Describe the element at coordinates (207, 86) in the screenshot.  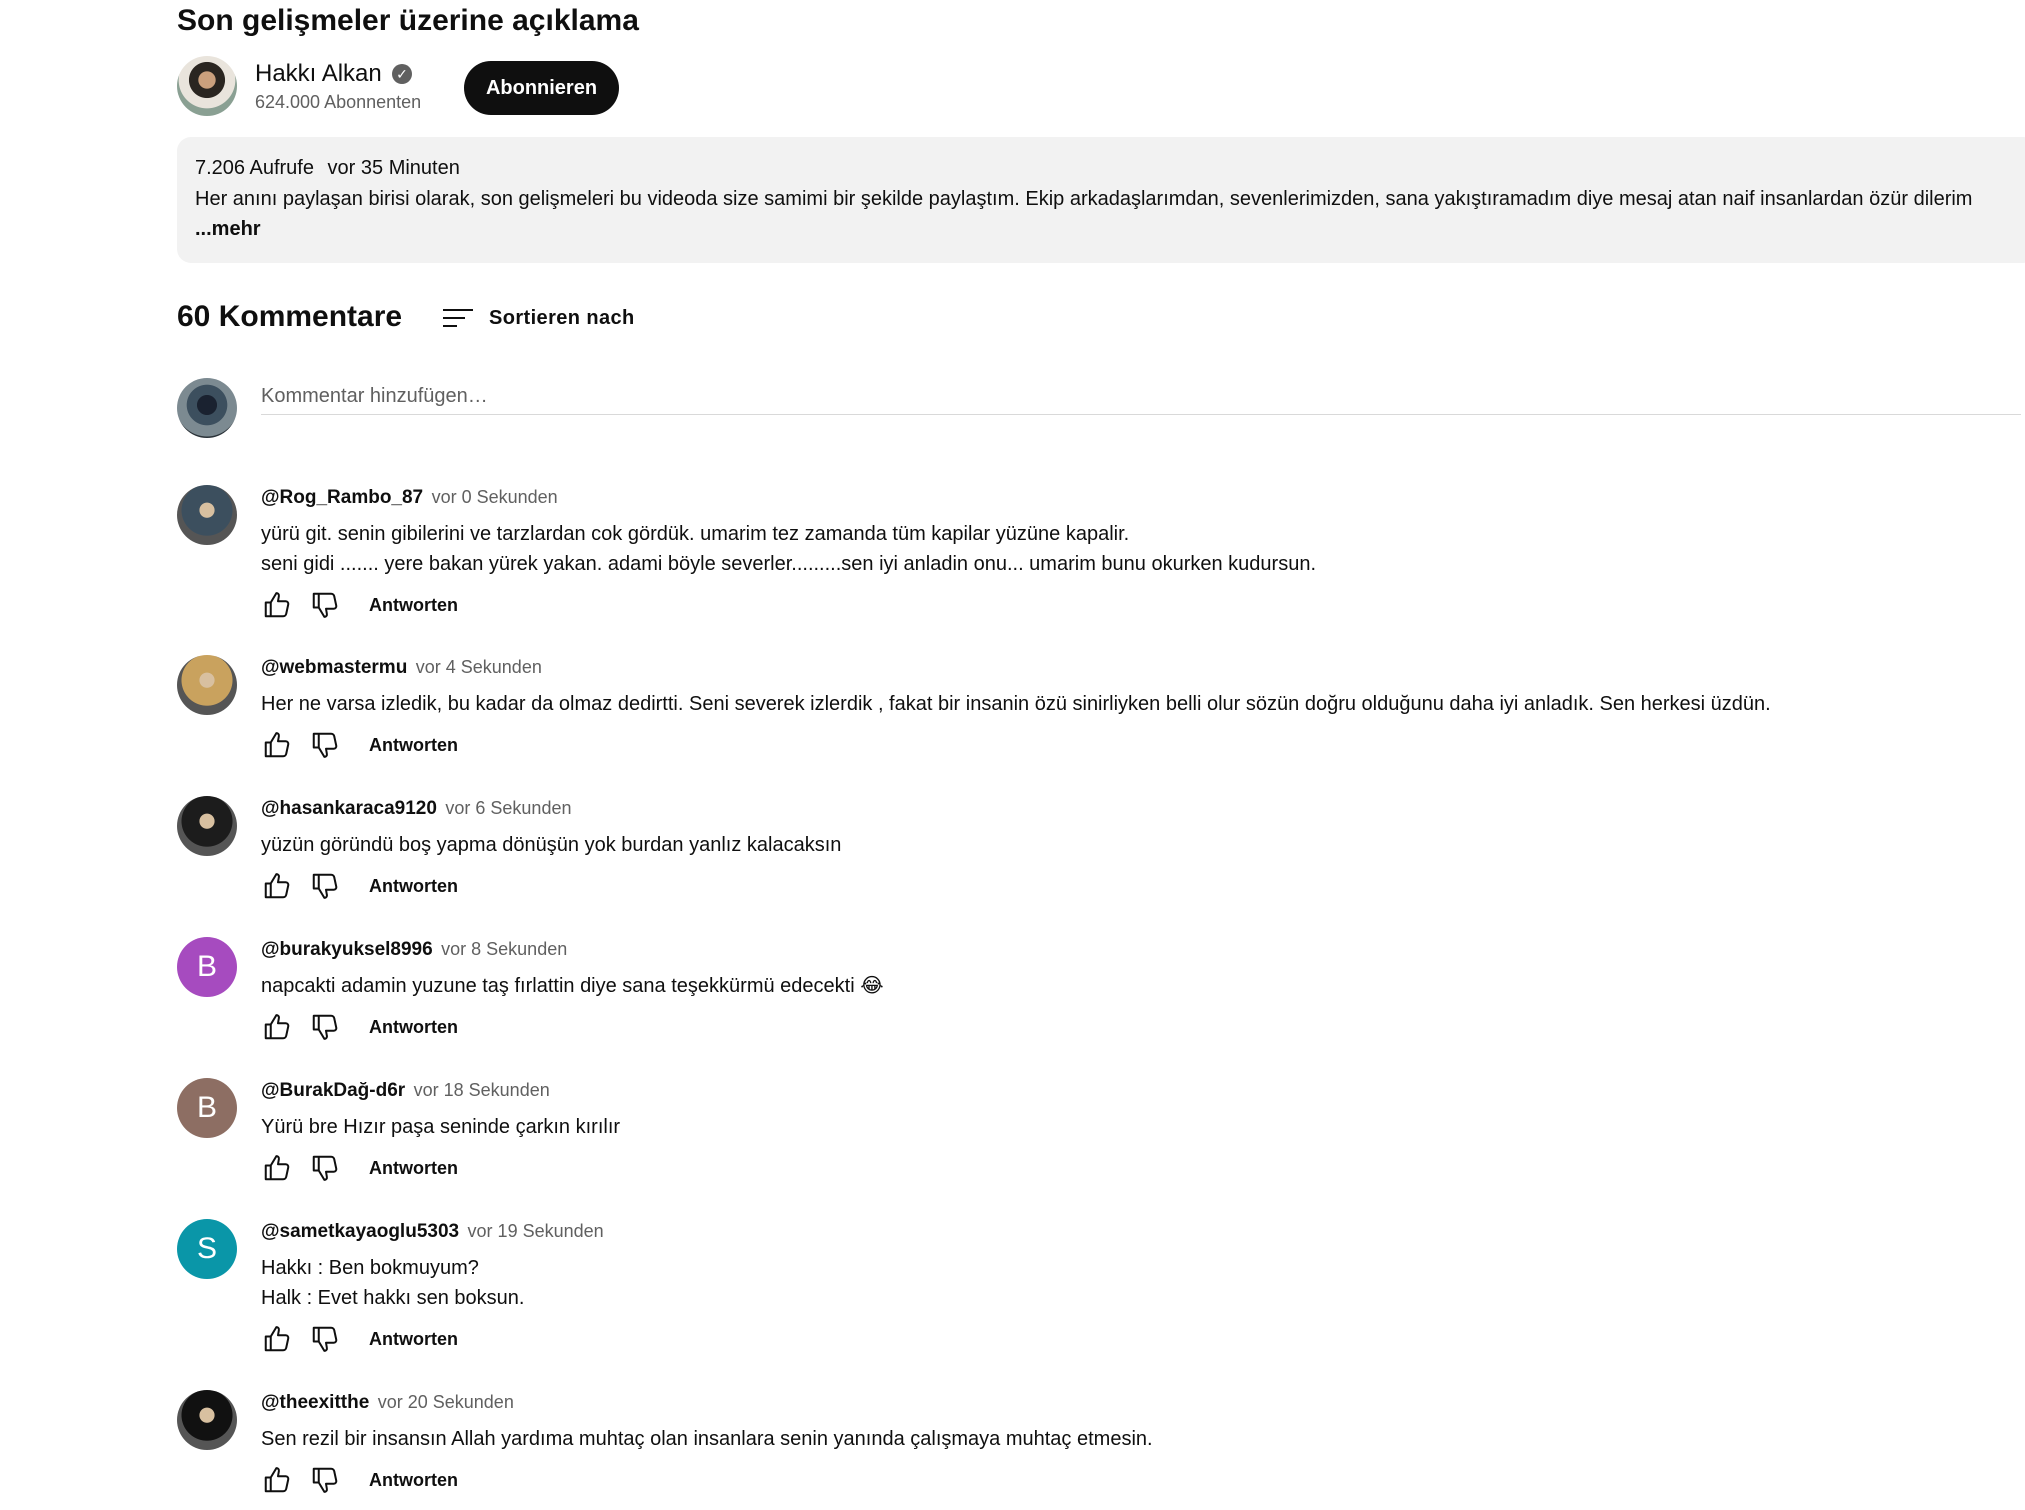
I see `channel-avatar` at that location.